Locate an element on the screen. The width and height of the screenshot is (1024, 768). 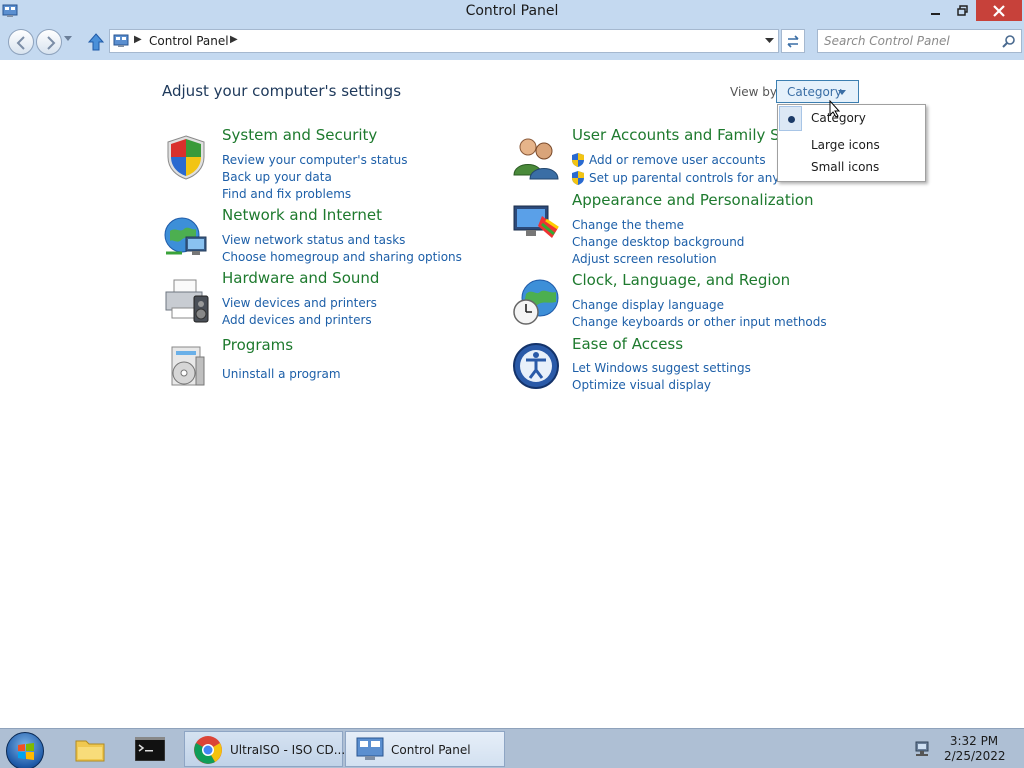
command-prompt-icon is located at coordinates (150, 749).